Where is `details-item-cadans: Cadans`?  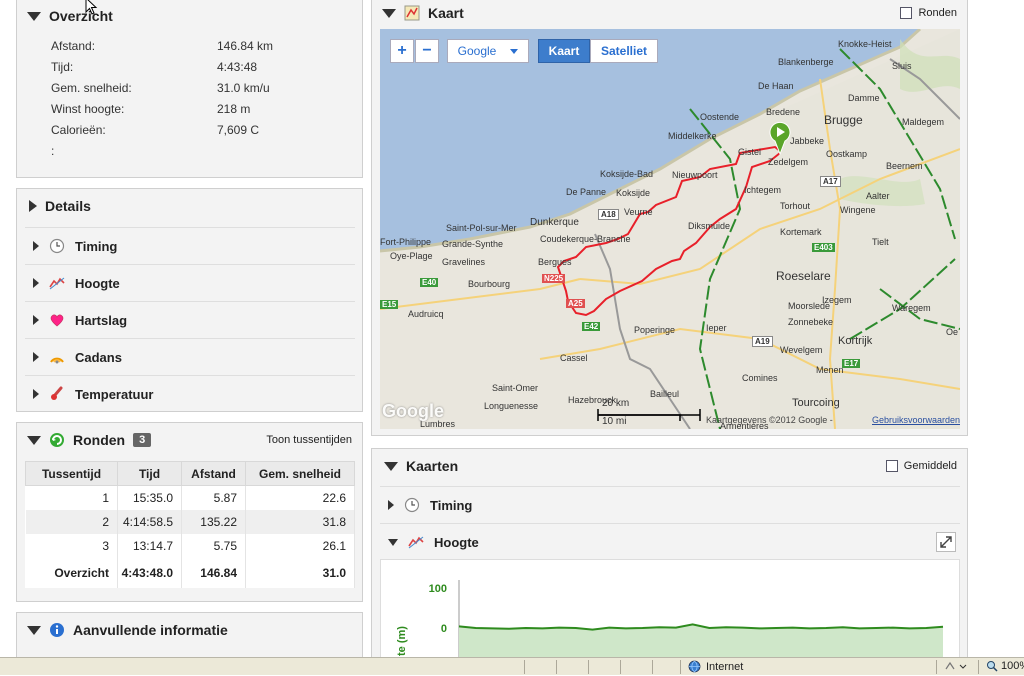 details-item-cadans: Cadans is located at coordinates (190, 356).